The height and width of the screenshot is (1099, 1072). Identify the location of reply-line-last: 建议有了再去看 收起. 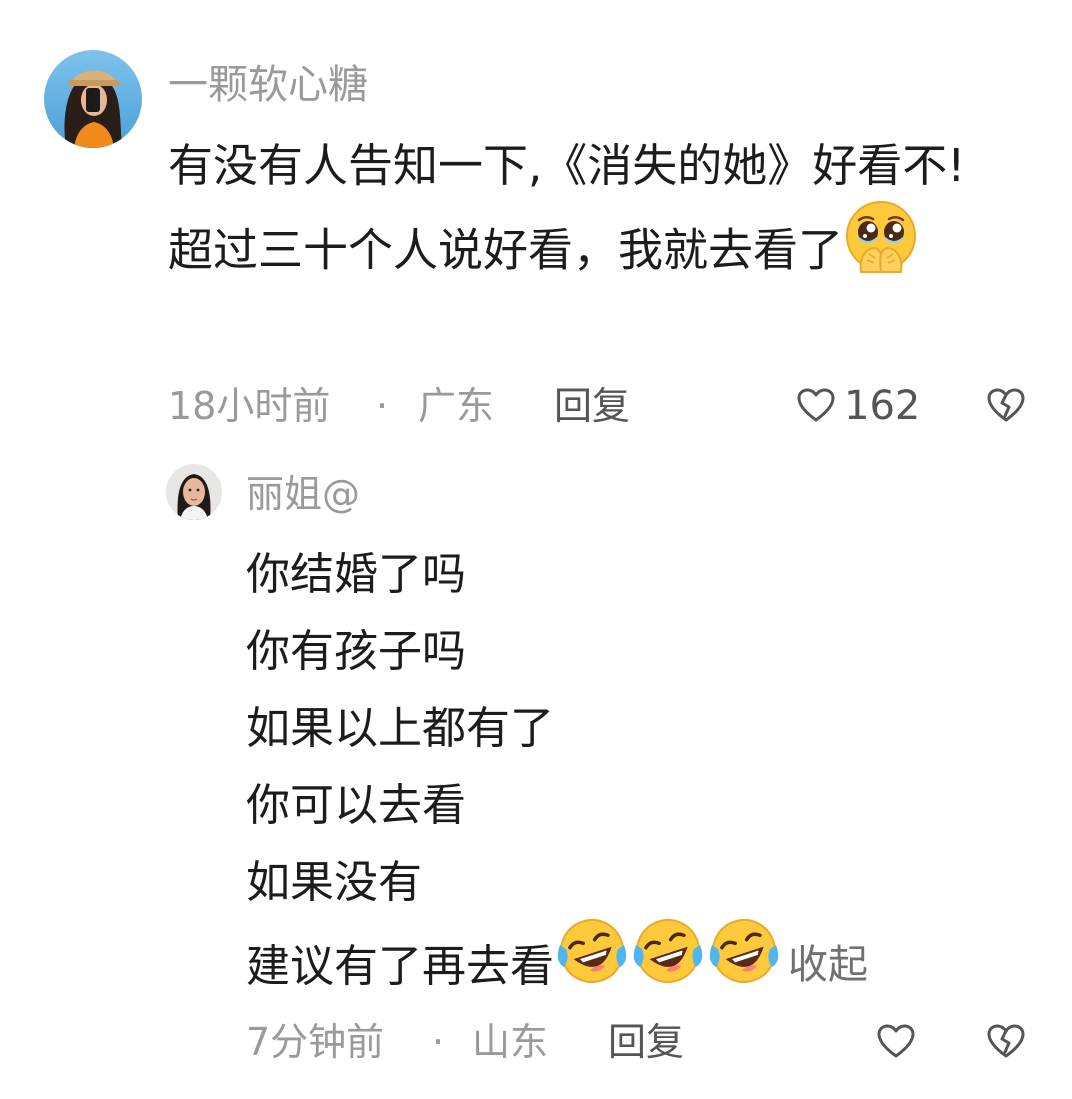
(636, 968).